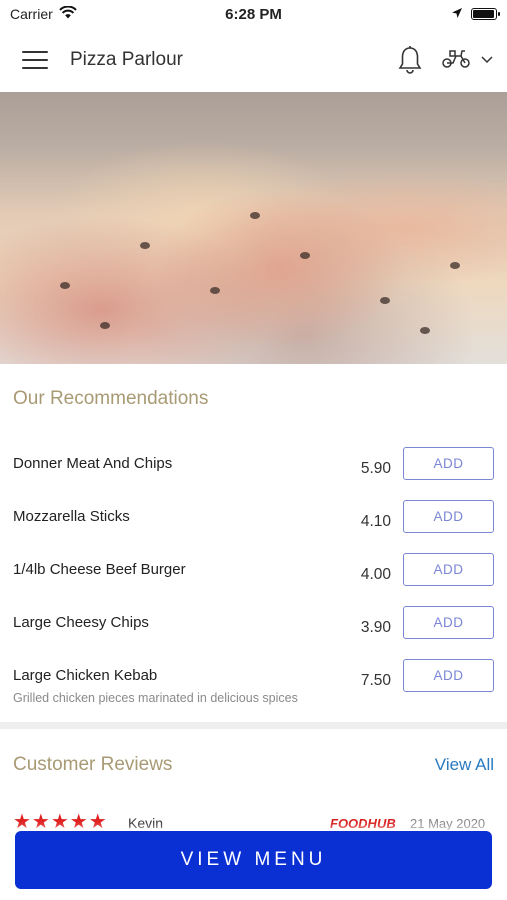 This screenshot has width=507, height=900. What do you see at coordinates (253, 821) in the screenshot?
I see `review-item: ★★★★★ Kevin FOODHUB 21 May 2020` at bounding box center [253, 821].